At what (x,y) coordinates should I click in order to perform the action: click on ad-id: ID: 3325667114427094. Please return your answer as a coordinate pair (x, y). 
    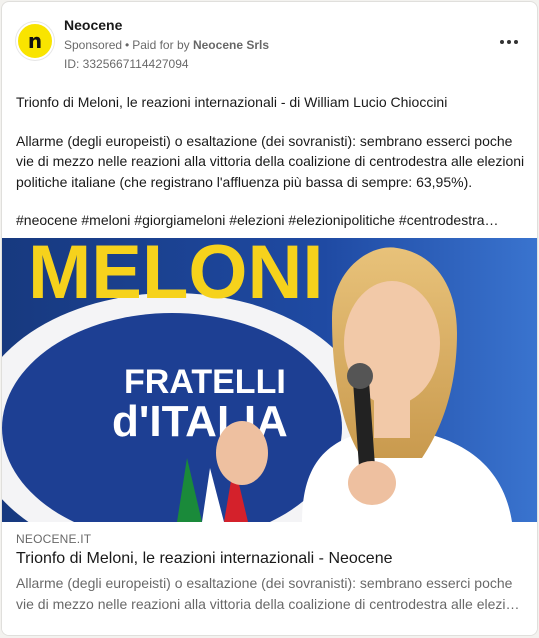
    Looking at the image, I should click on (126, 64).